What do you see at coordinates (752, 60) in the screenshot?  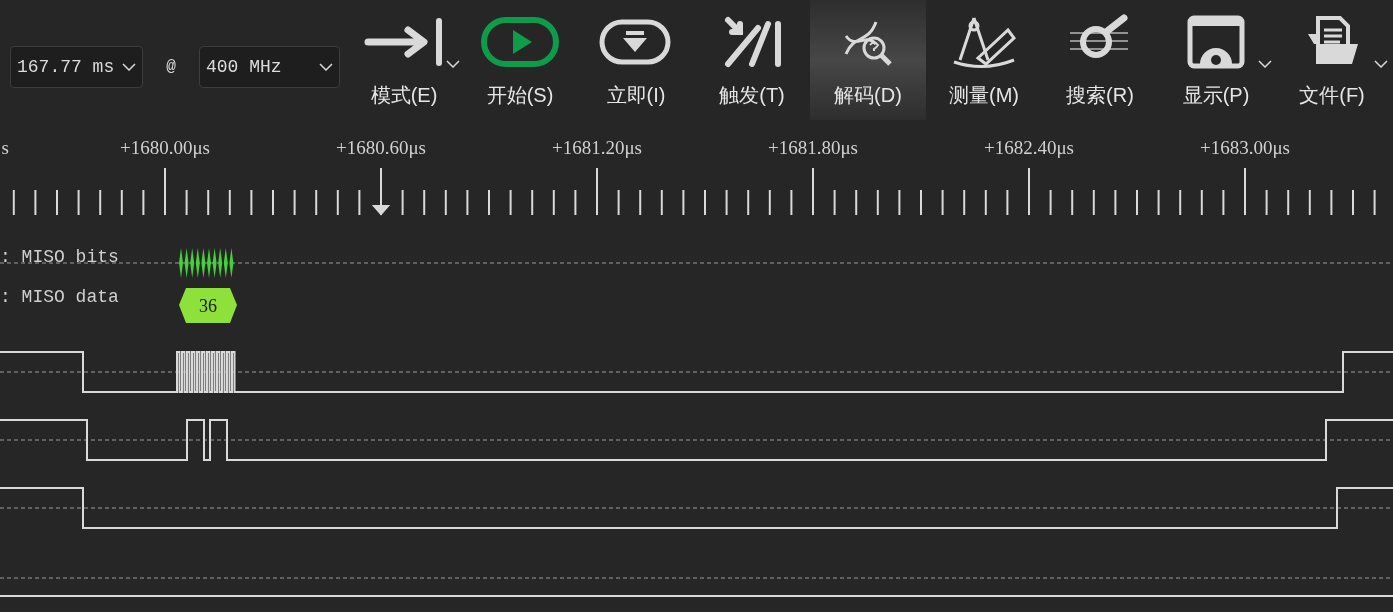 I see `toolbar-button: 触发(T)` at bounding box center [752, 60].